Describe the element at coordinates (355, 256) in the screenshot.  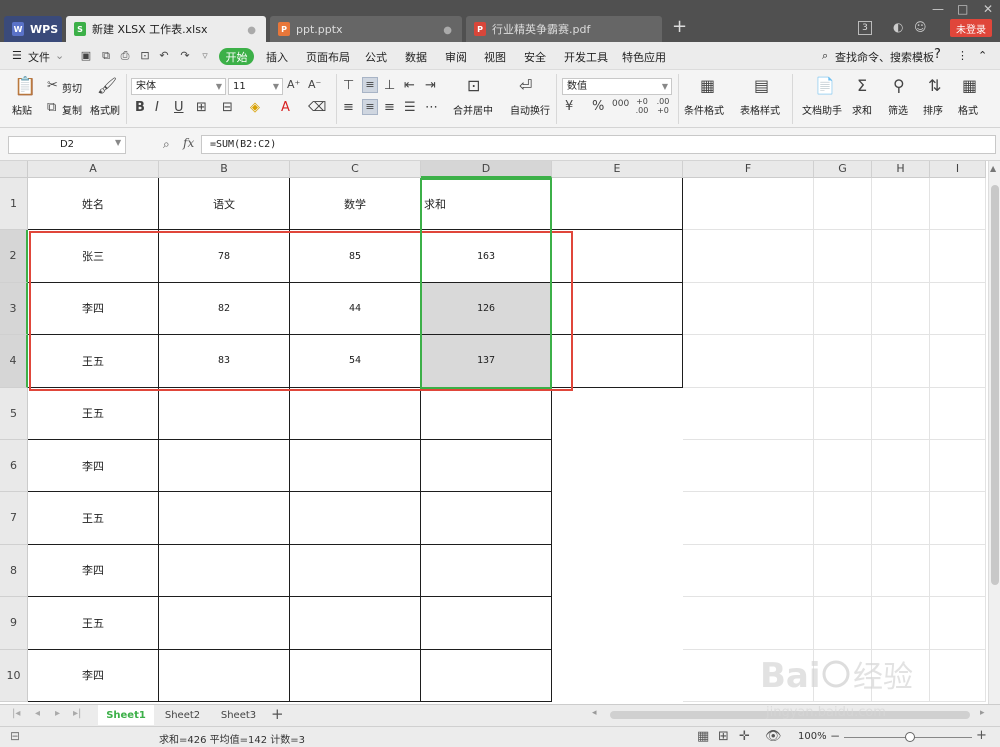
I see `cell-c2: 85` at that location.